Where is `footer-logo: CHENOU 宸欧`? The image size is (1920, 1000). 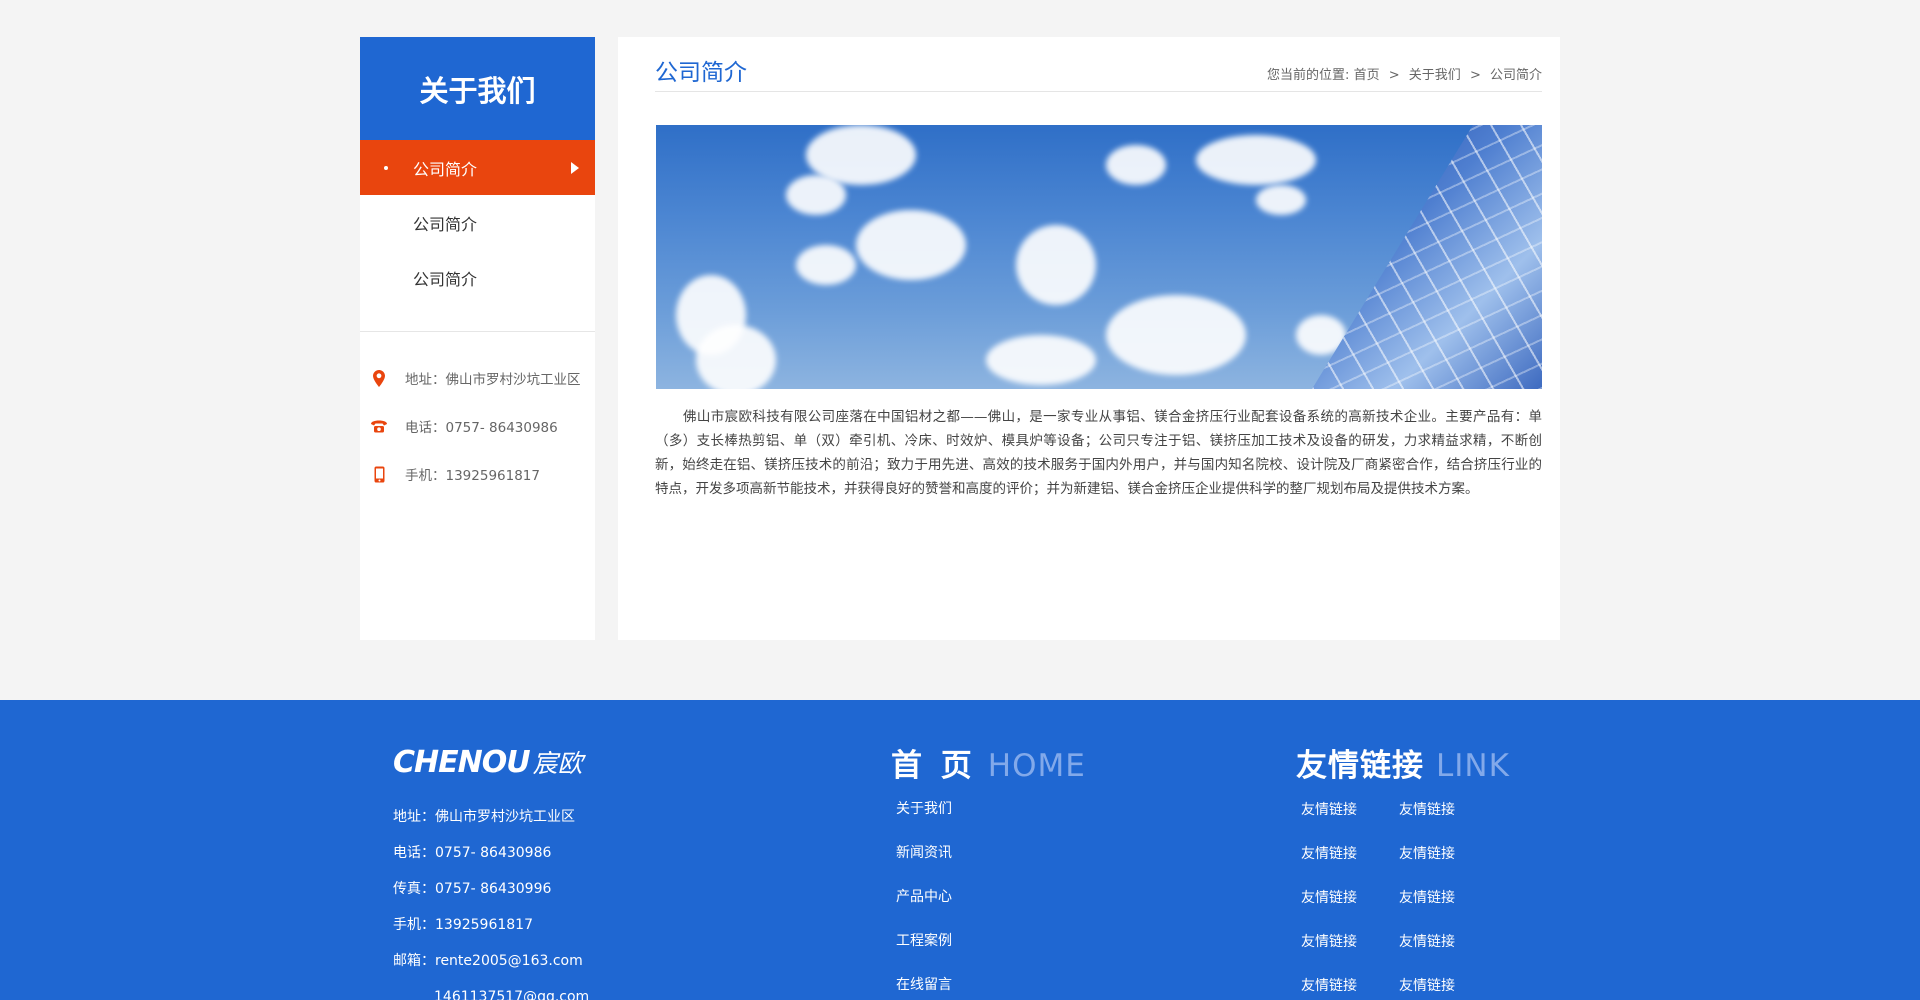 footer-logo: CHENOU 宸欧 is located at coordinates (488, 762).